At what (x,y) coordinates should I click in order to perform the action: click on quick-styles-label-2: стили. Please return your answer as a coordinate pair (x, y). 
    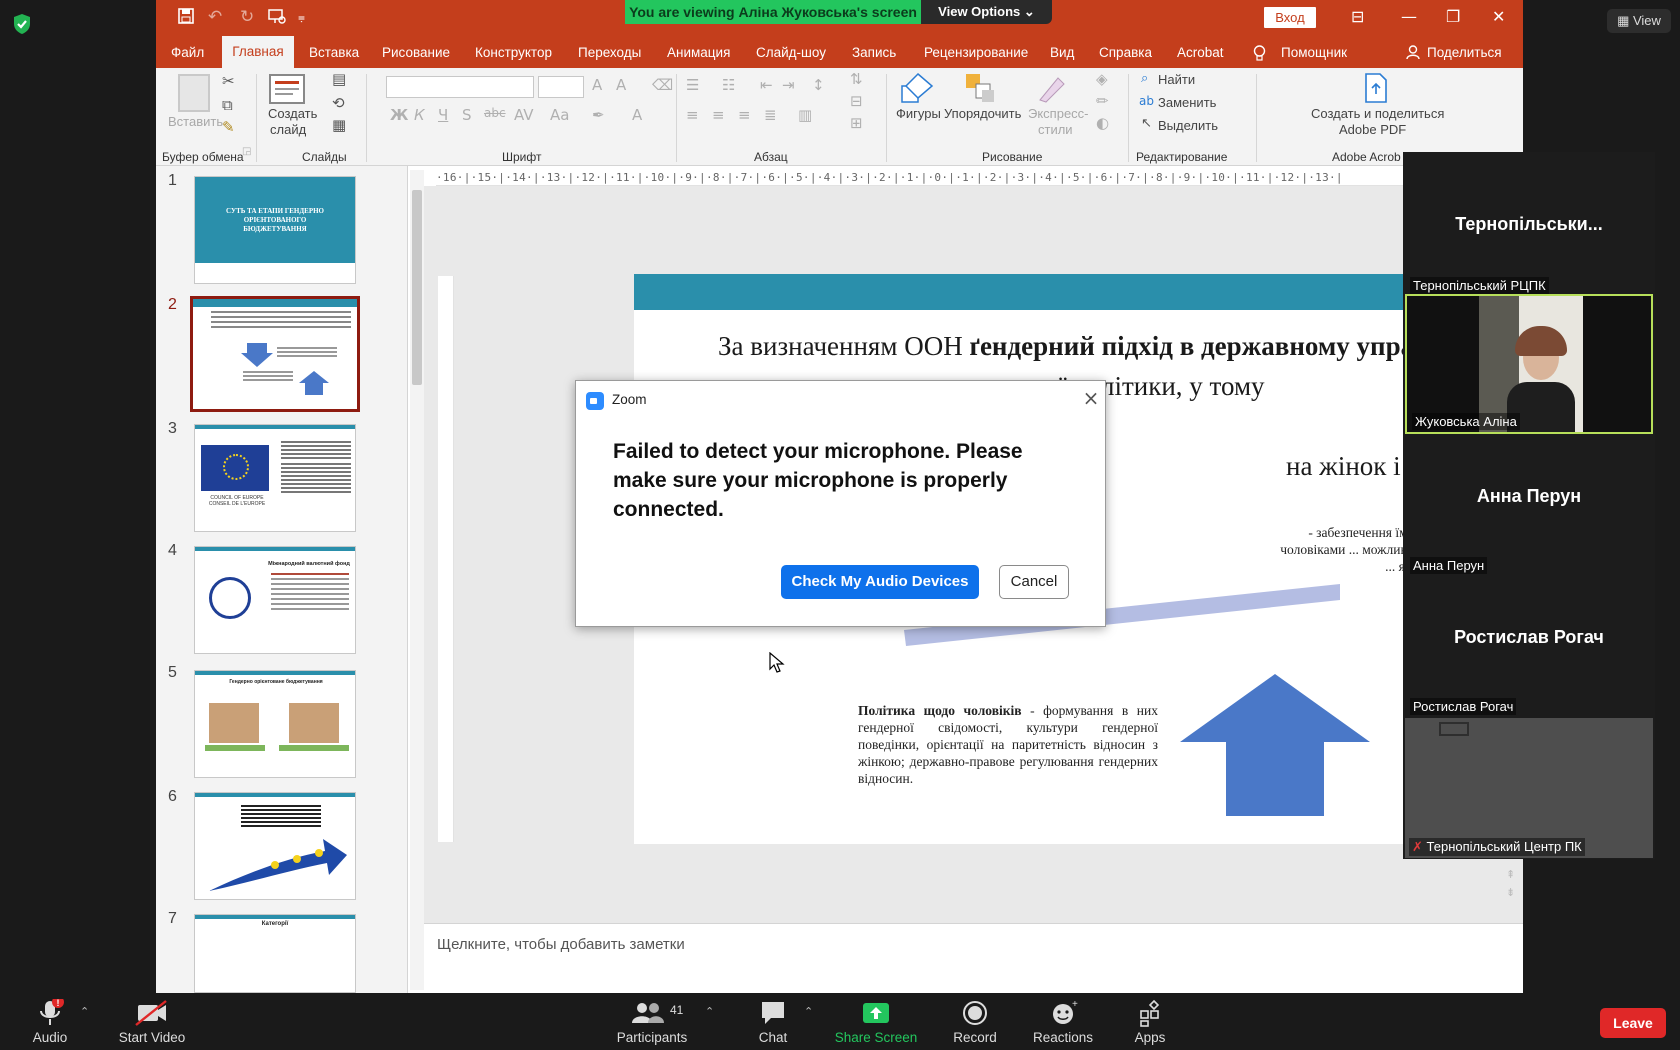
    Looking at the image, I should click on (1055, 130).